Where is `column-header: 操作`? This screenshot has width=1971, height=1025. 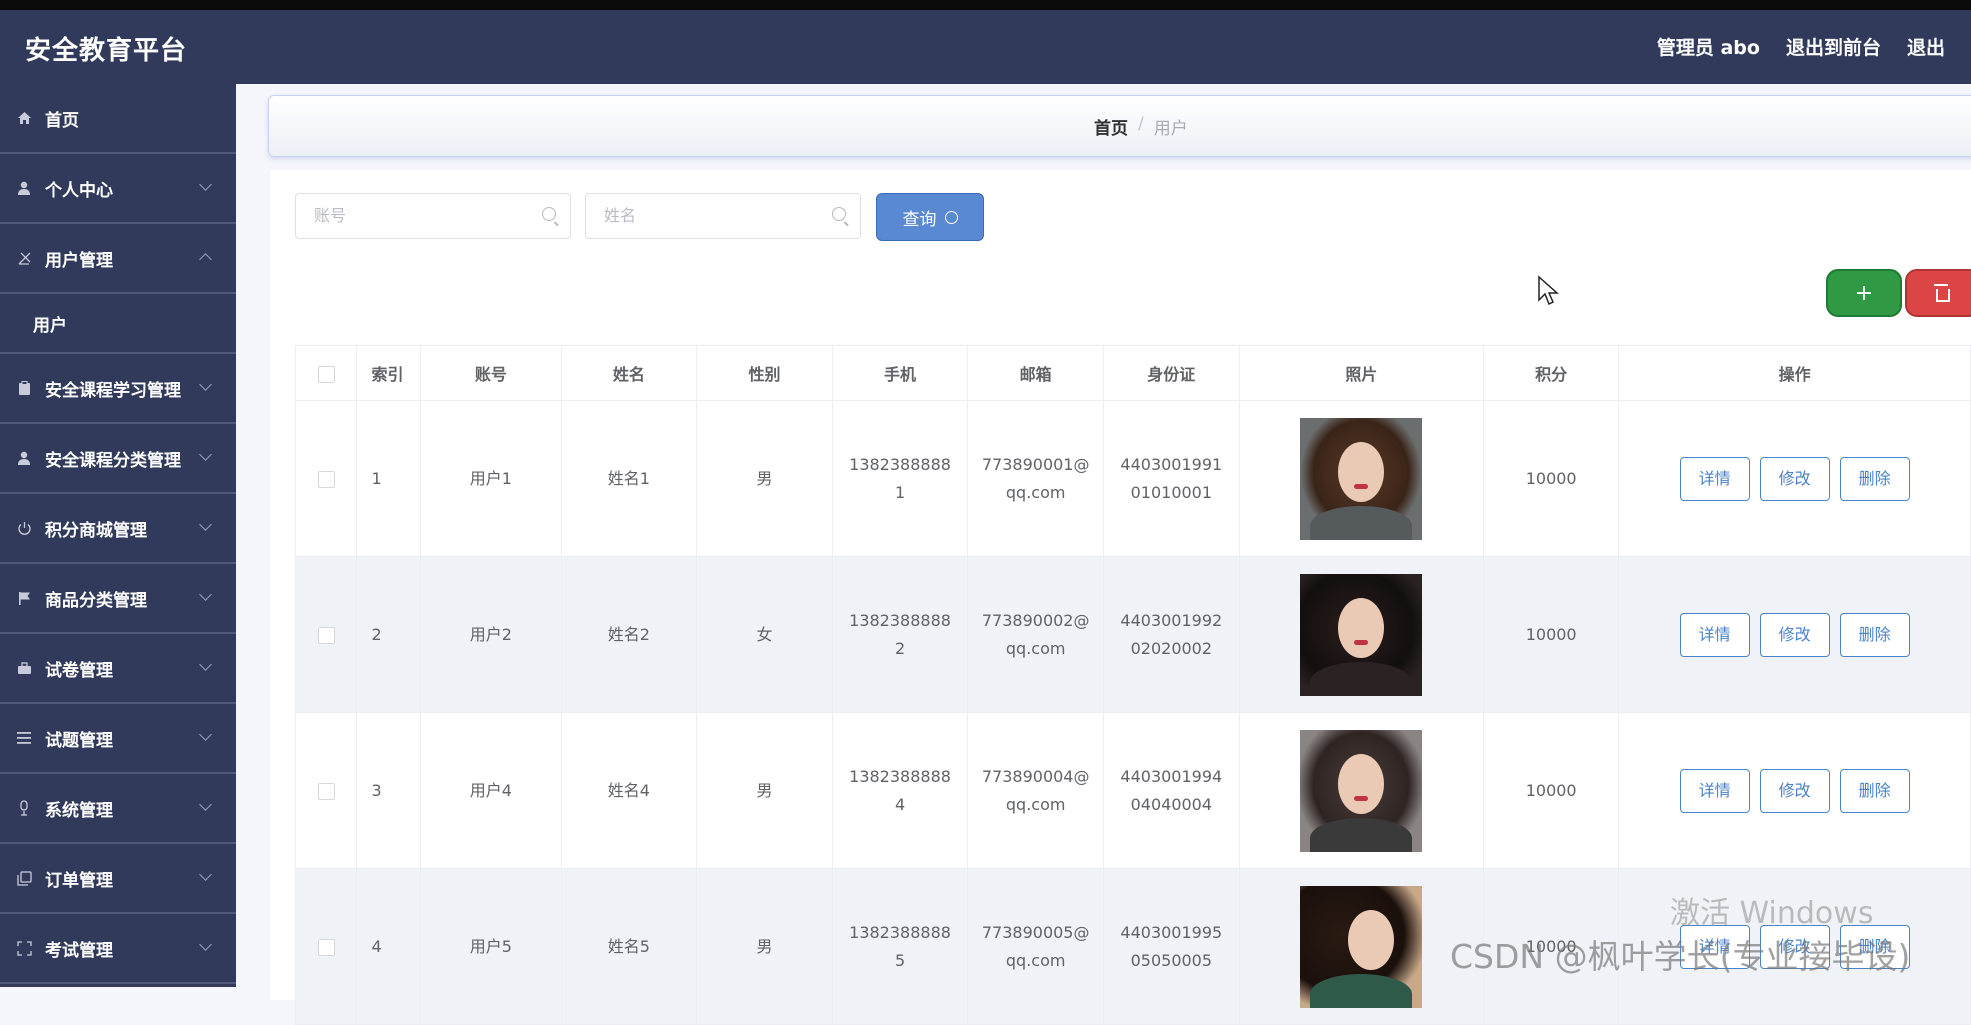 column-header: 操作 is located at coordinates (1794, 373).